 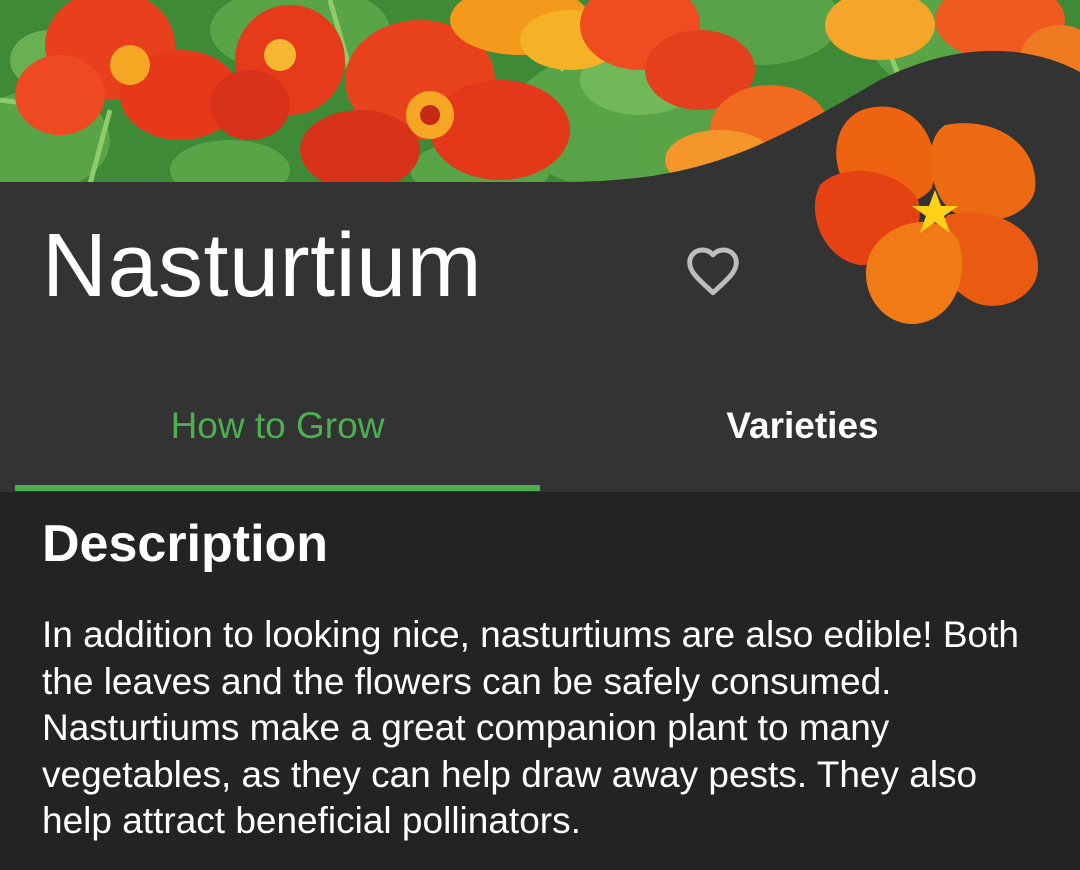 I want to click on tab-varieties-label: Varieties, so click(x=802, y=425).